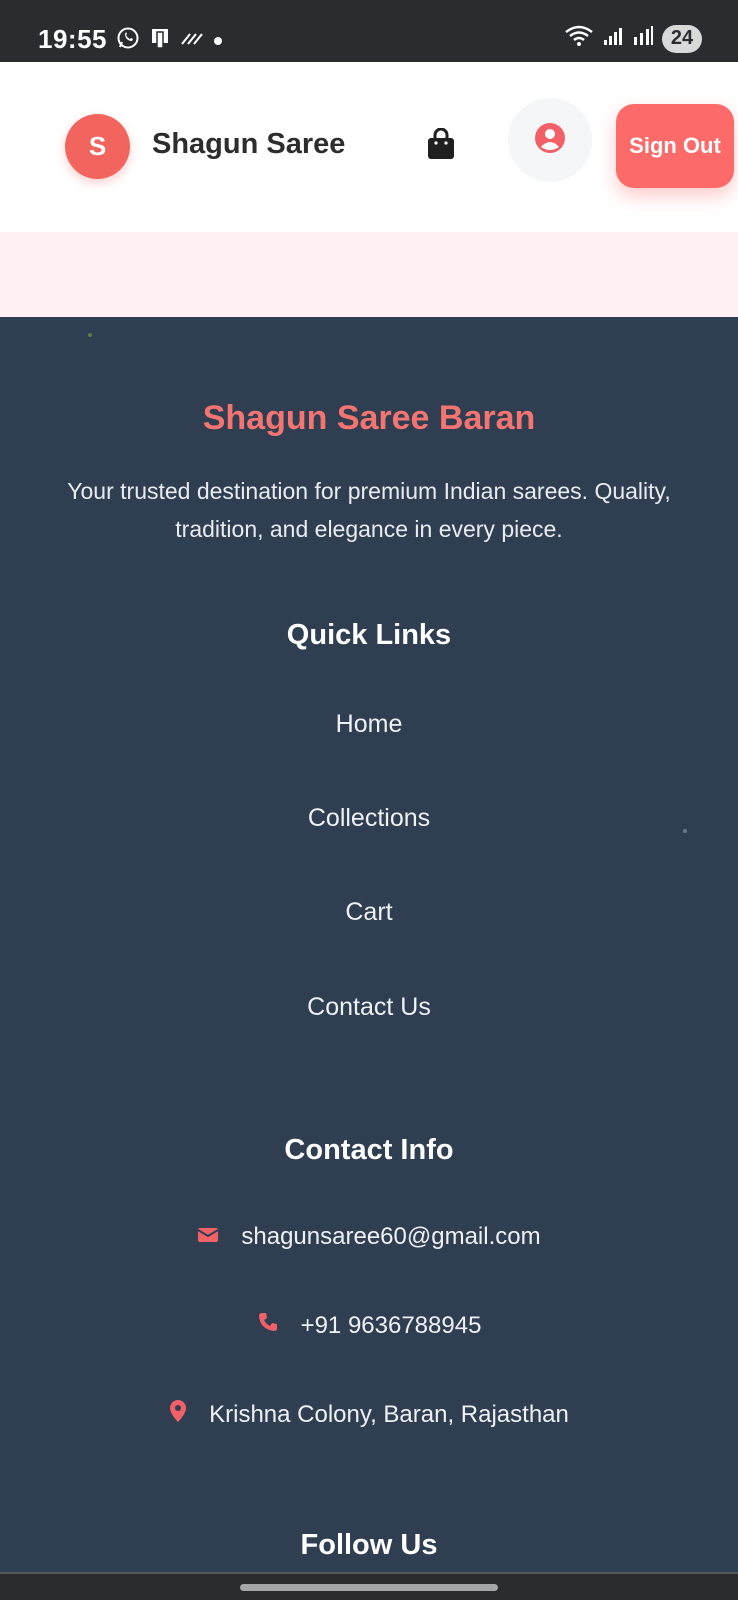 This screenshot has height=1600, width=738. Describe the element at coordinates (369, 1545) in the screenshot. I see `follow-us-title: Follow Us` at that location.